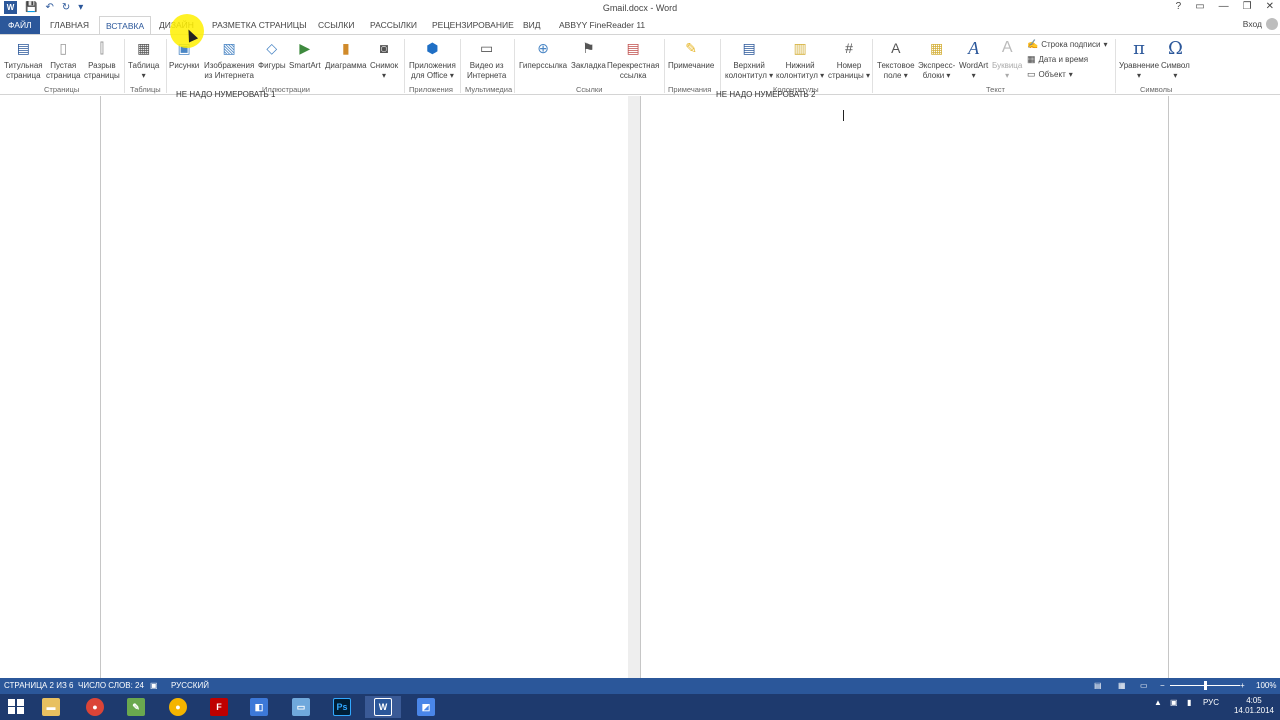 Image resolution: width=1280 pixels, height=720 pixels. Describe the element at coordinates (532, 25) in the screenshot. I see `tab-view: ВИД` at that location.